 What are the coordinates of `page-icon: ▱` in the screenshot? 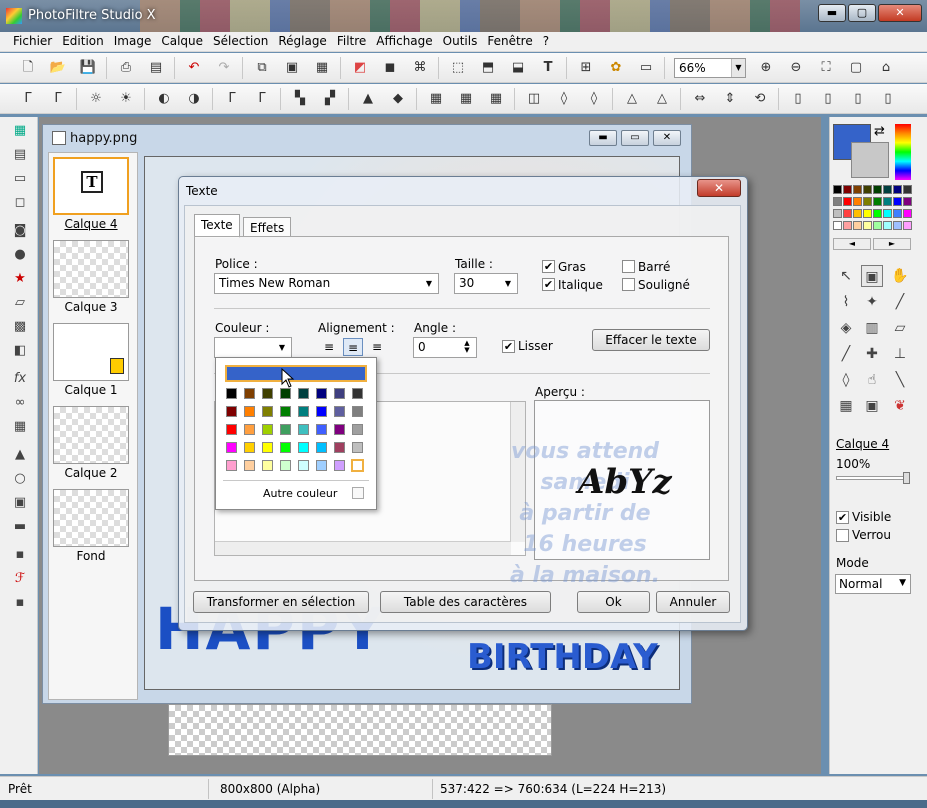 It's located at (20, 303).